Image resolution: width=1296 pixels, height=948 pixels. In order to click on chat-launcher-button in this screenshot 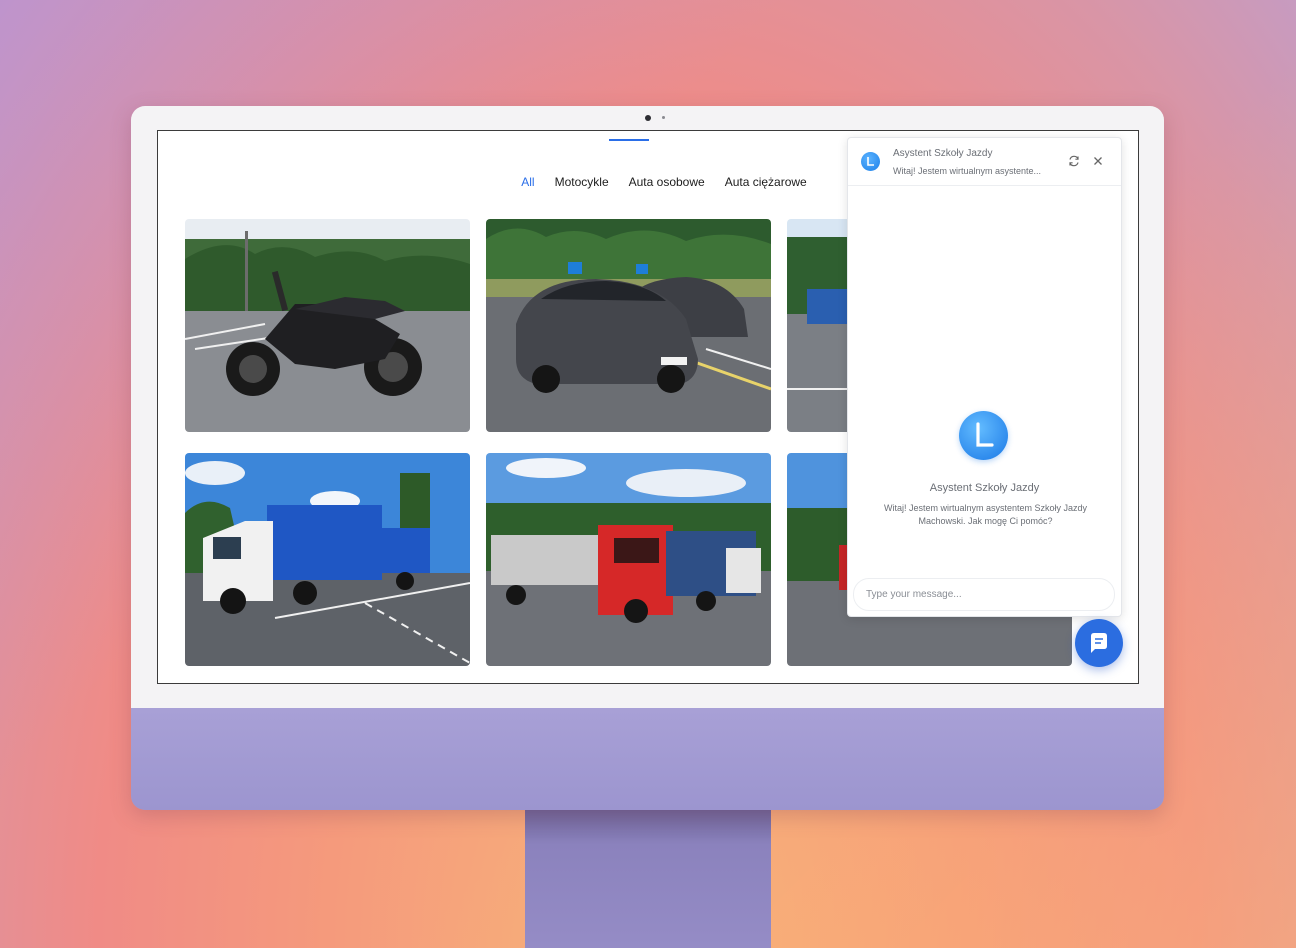, I will do `click(1099, 643)`.